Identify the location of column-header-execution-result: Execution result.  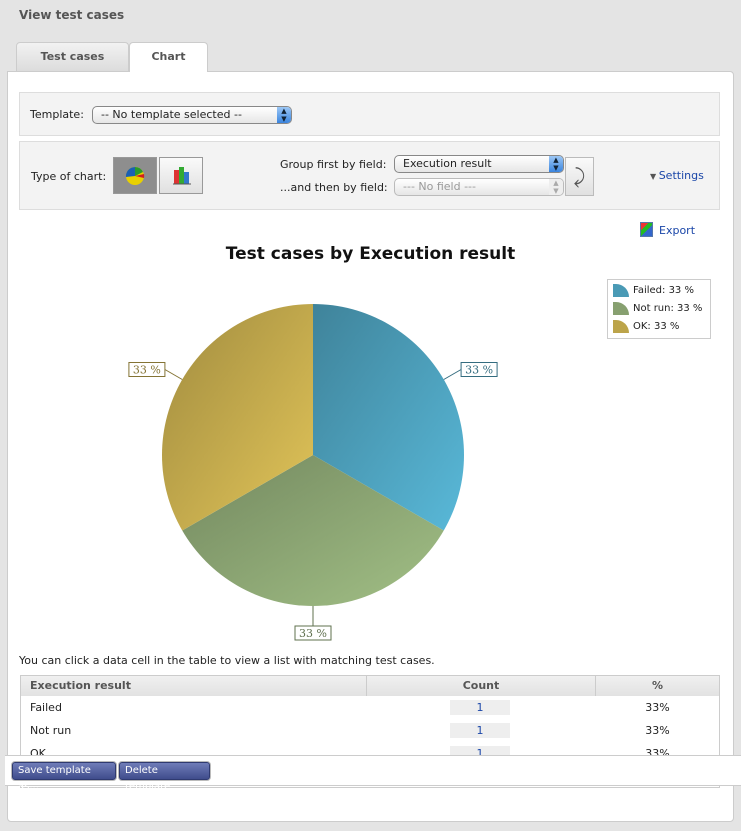
(194, 686).